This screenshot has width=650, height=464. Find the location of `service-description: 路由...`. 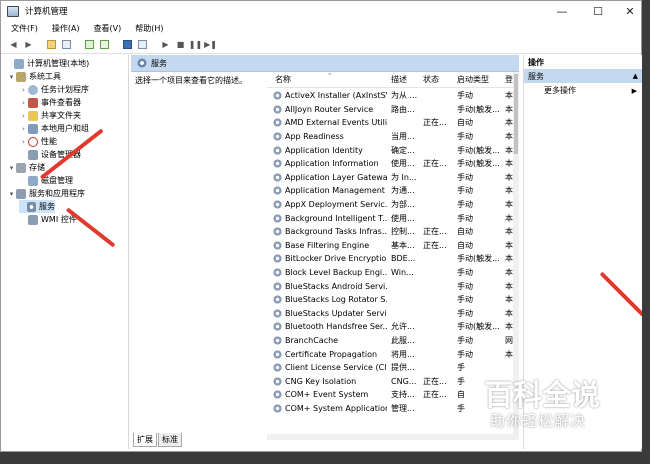

service-description: 路由... is located at coordinates (403, 109).